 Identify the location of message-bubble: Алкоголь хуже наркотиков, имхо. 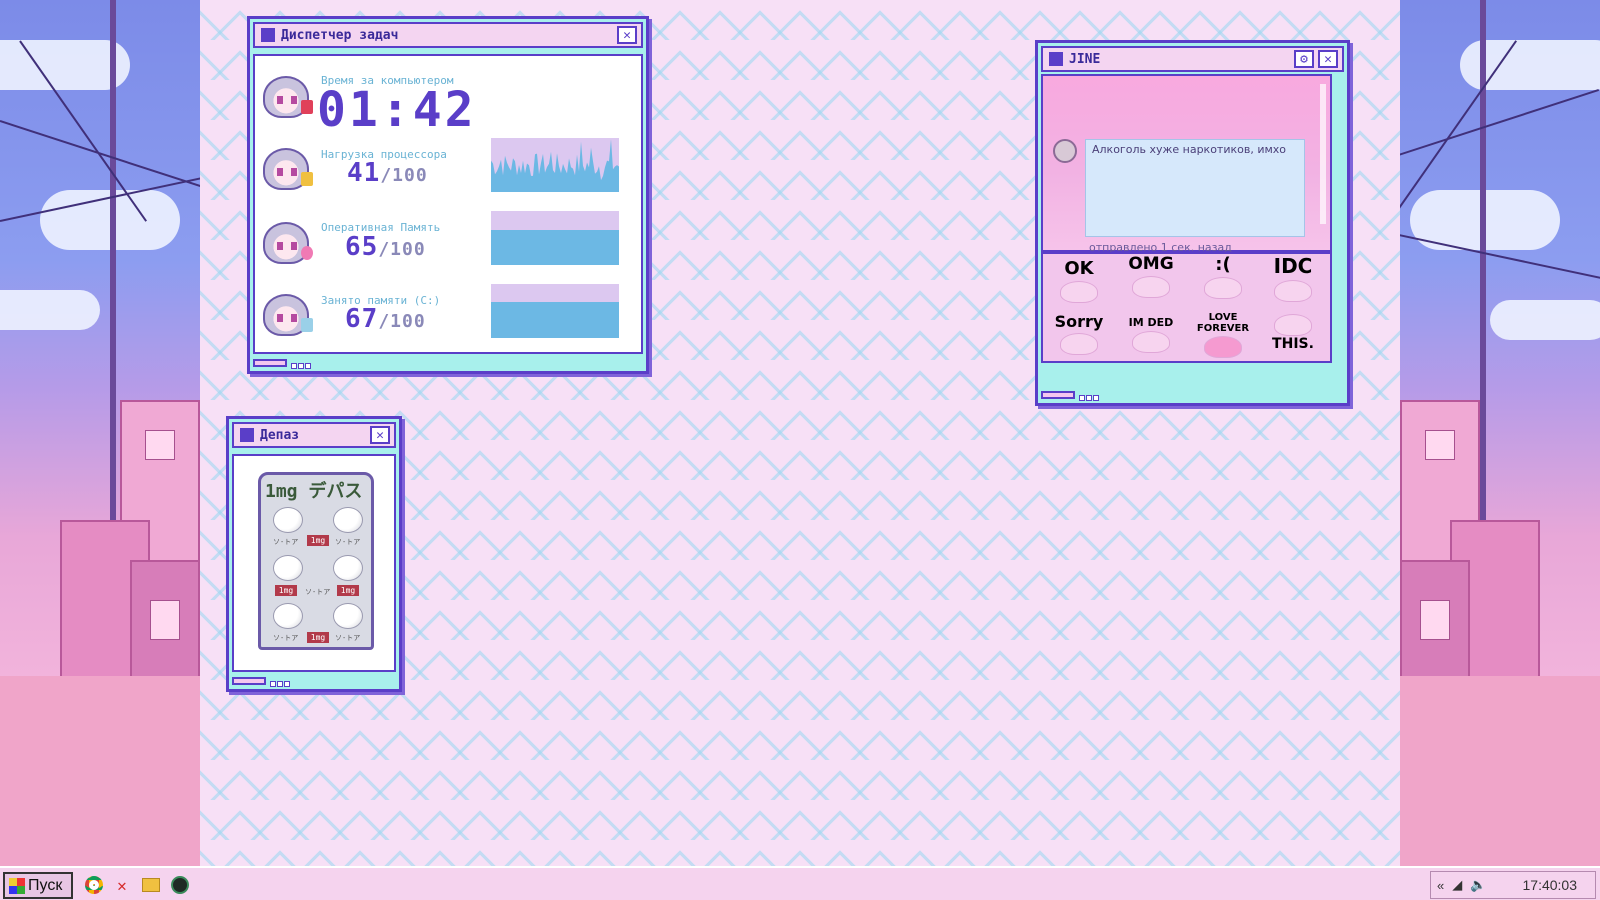
(1195, 188).